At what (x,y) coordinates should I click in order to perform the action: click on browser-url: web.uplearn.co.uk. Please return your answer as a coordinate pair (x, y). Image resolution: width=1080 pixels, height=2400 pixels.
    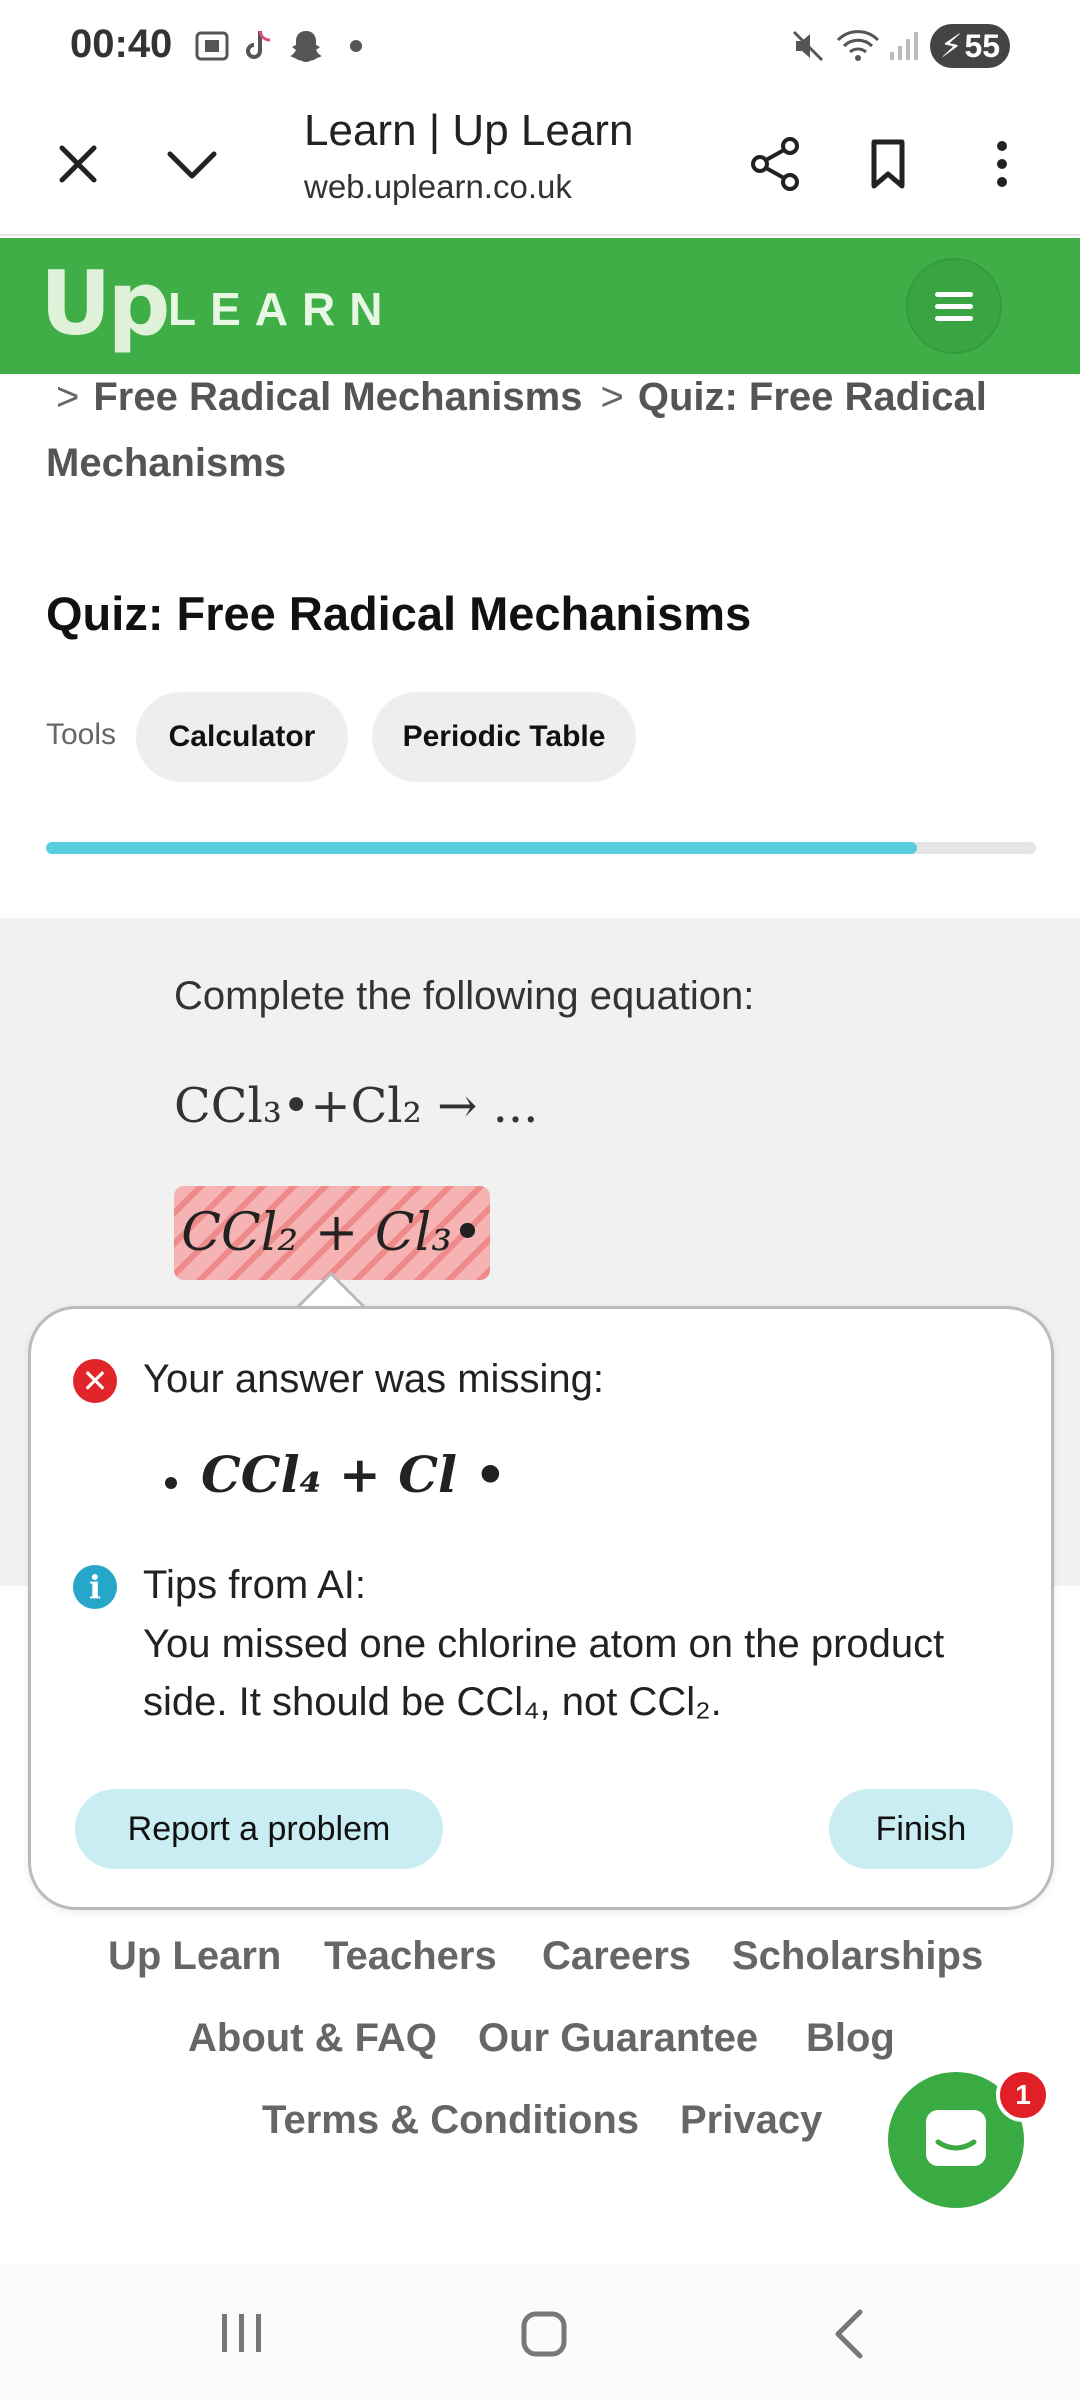
    Looking at the image, I should click on (438, 187).